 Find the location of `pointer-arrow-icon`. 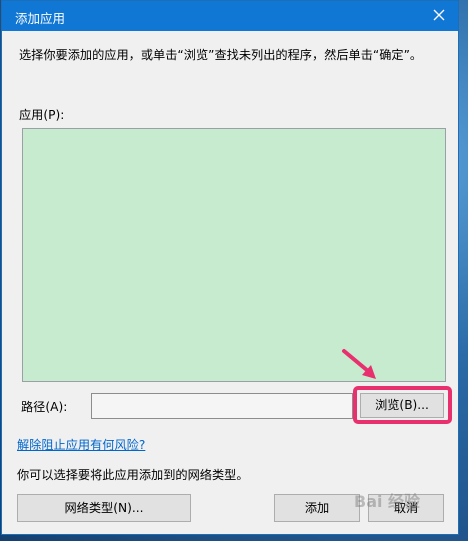

pointer-arrow-icon is located at coordinates (359, 364).